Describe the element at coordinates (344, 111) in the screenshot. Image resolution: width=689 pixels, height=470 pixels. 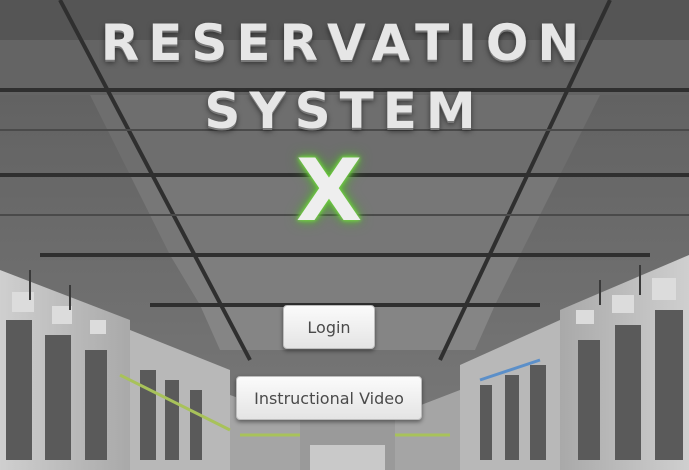
I see `title-line-system: SYSTEM` at that location.